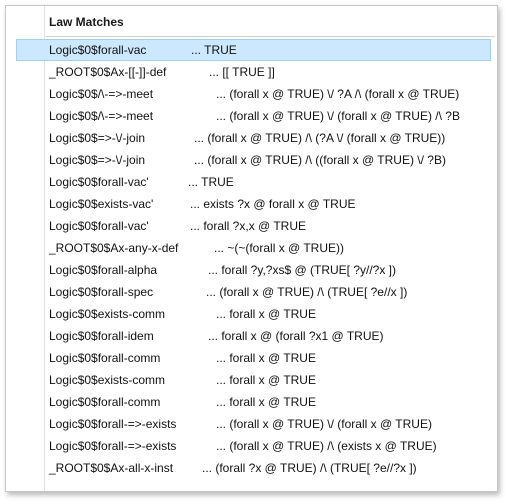 This screenshot has height=503, width=507. What do you see at coordinates (101, 292) in the screenshot?
I see `law-name: Logic$0$forall-spec` at bounding box center [101, 292].